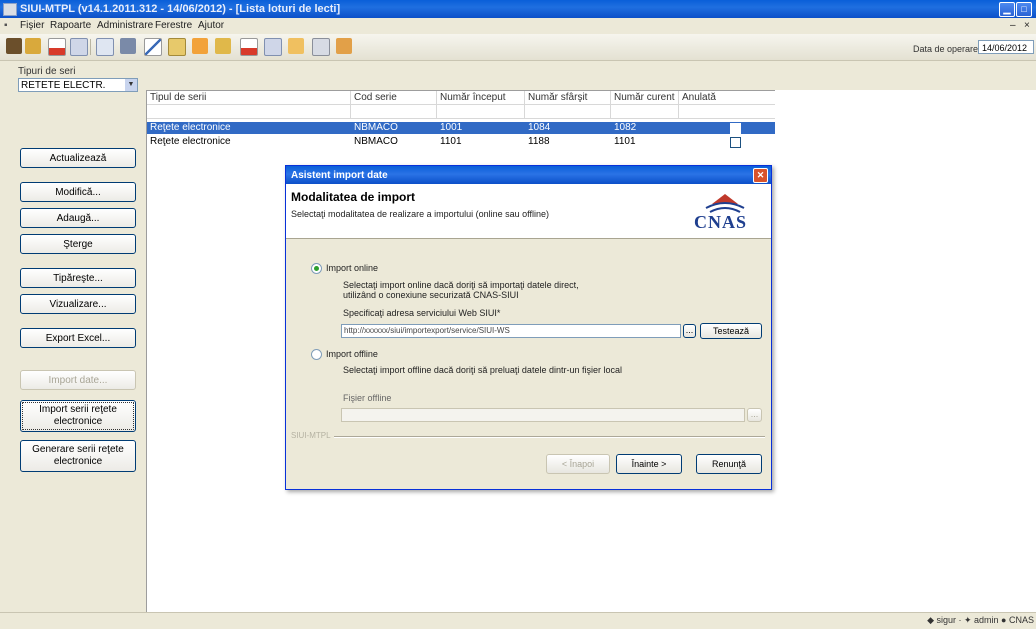 The height and width of the screenshot is (629, 1036). I want to click on offline-radio, so click(316, 354).